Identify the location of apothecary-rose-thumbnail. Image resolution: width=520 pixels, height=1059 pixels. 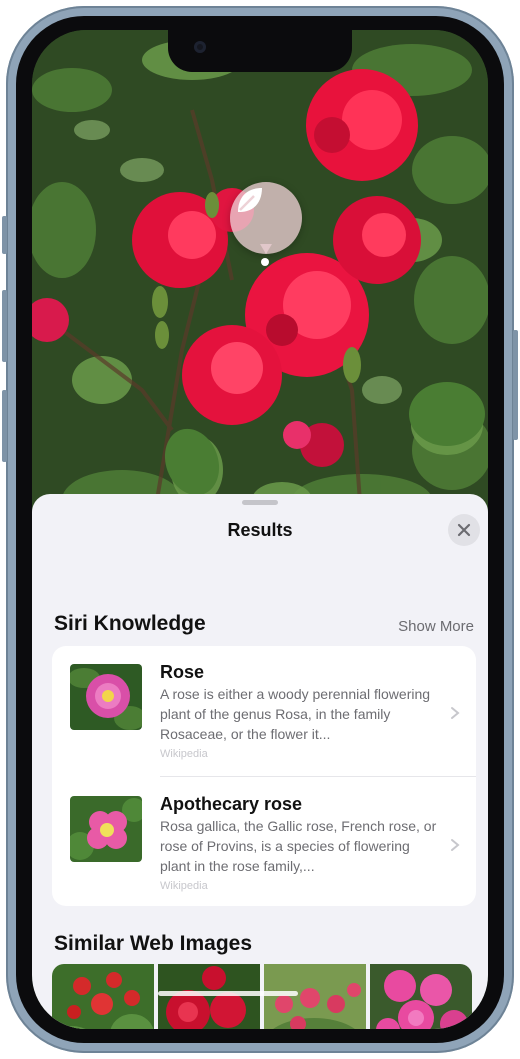
(106, 829).